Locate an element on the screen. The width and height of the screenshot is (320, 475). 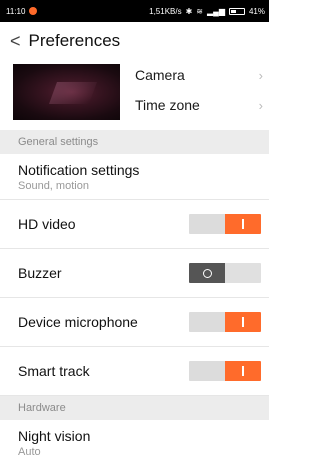
app-bar: < Preferences is located at coordinates (134, 41).